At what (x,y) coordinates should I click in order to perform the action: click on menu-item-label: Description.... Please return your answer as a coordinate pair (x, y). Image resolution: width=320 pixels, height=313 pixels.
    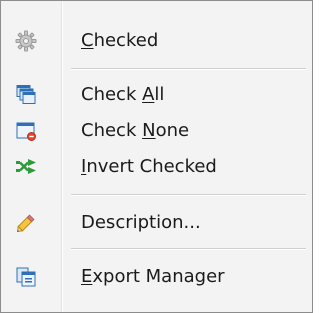
    Looking at the image, I should click on (141, 222).